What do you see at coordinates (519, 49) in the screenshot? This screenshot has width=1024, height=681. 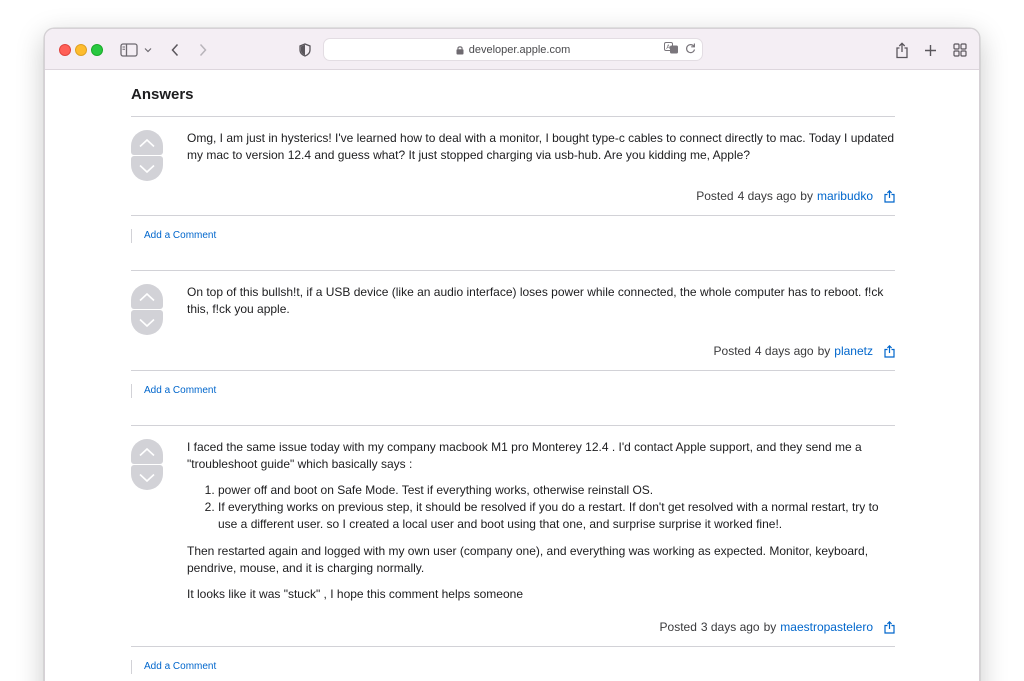 I see `address-bar-url: developer.apple.com` at bounding box center [519, 49].